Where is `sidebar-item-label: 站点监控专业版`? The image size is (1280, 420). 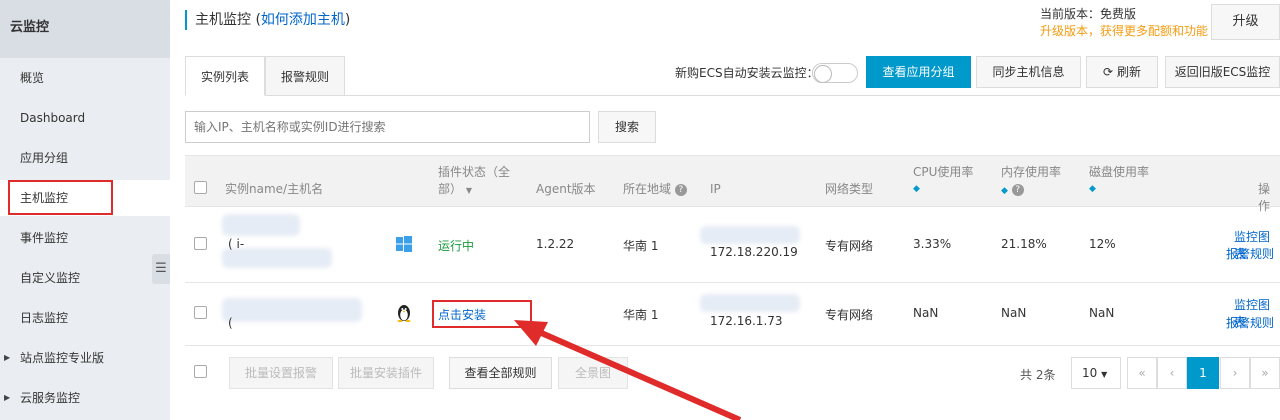
sidebar-item-label: 站点监控专业版 is located at coordinates (62, 358).